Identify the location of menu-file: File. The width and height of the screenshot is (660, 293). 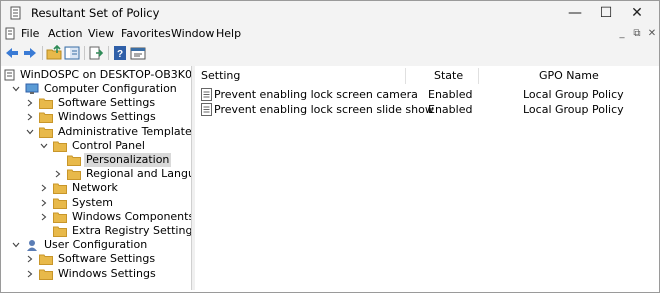
(30, 33).